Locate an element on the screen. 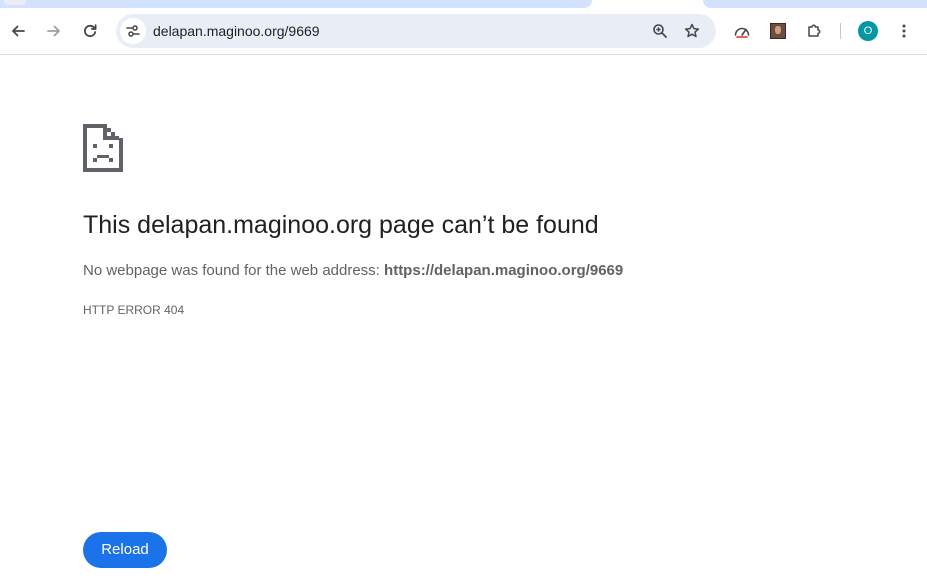  site-info-button is located at coordinates (133, 31).